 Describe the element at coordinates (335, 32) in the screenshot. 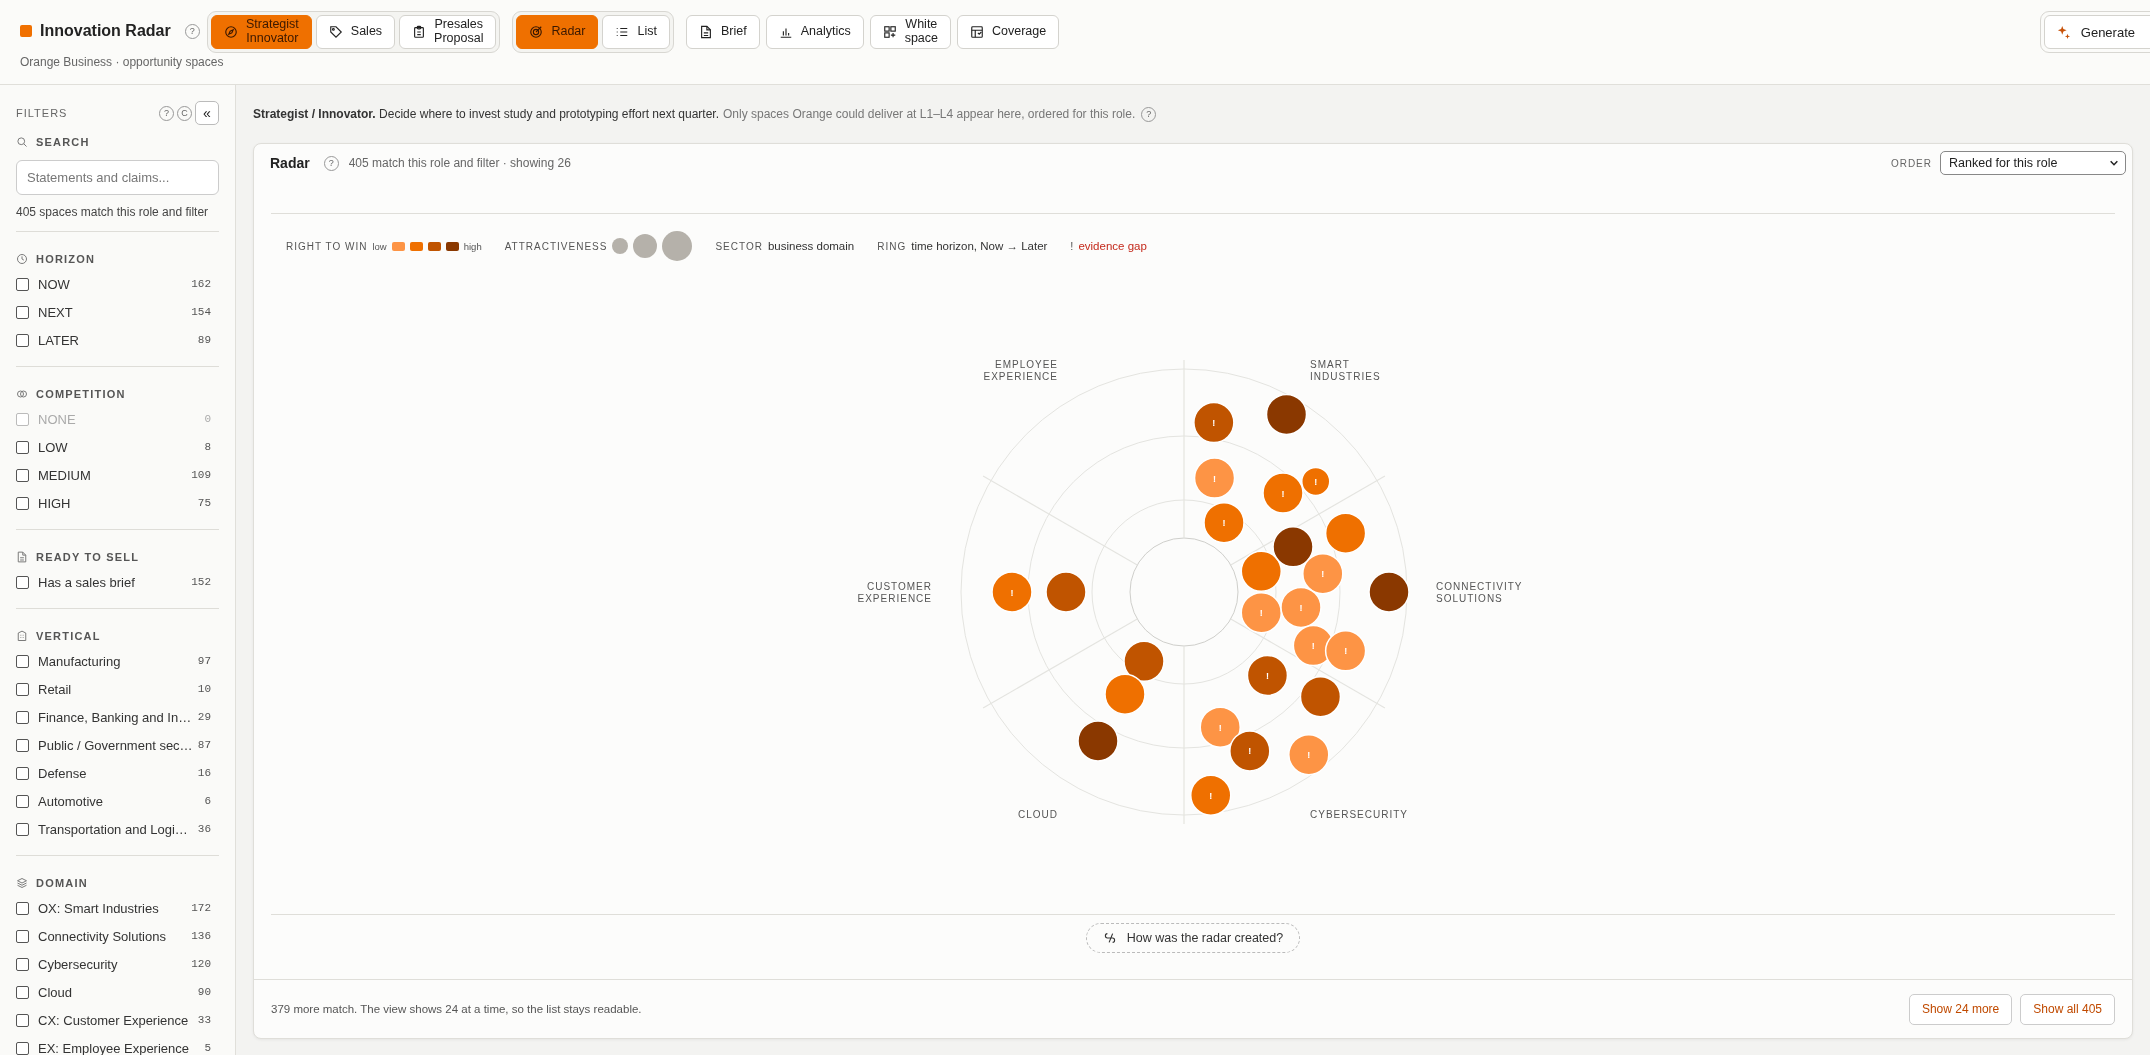

I see `tag-icon` at that location.